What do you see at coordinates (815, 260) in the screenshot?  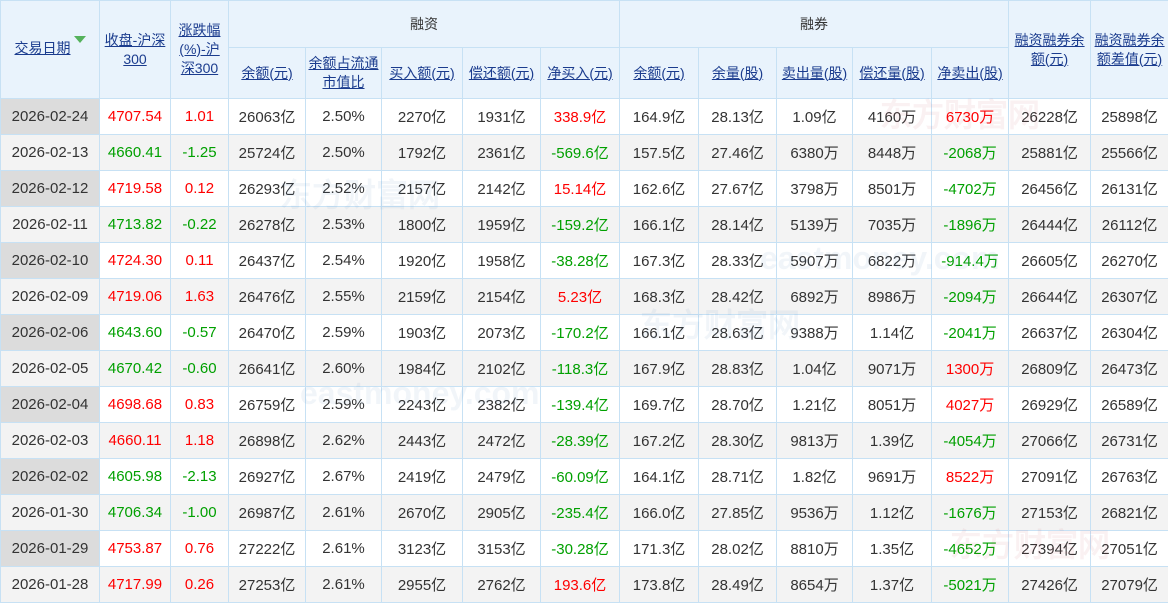 I see `cell-sec-sell: 5907万` at bounding box center [815, 260].